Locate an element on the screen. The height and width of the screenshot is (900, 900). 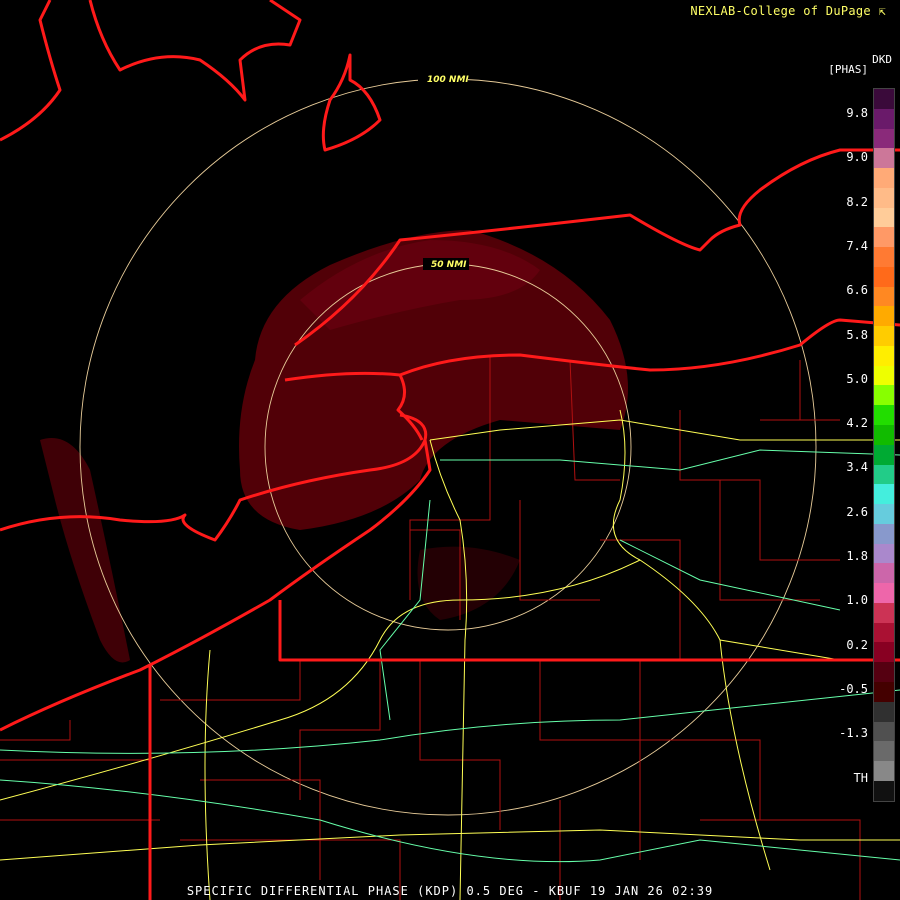
units-label: [PHAS] is located at coordinates (848, 69).